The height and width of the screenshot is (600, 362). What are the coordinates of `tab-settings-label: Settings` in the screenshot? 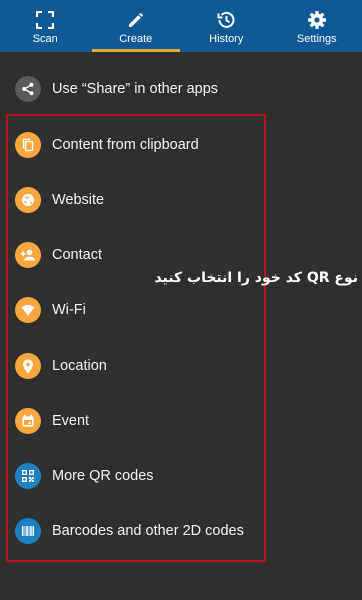 It's located at (316, 39).